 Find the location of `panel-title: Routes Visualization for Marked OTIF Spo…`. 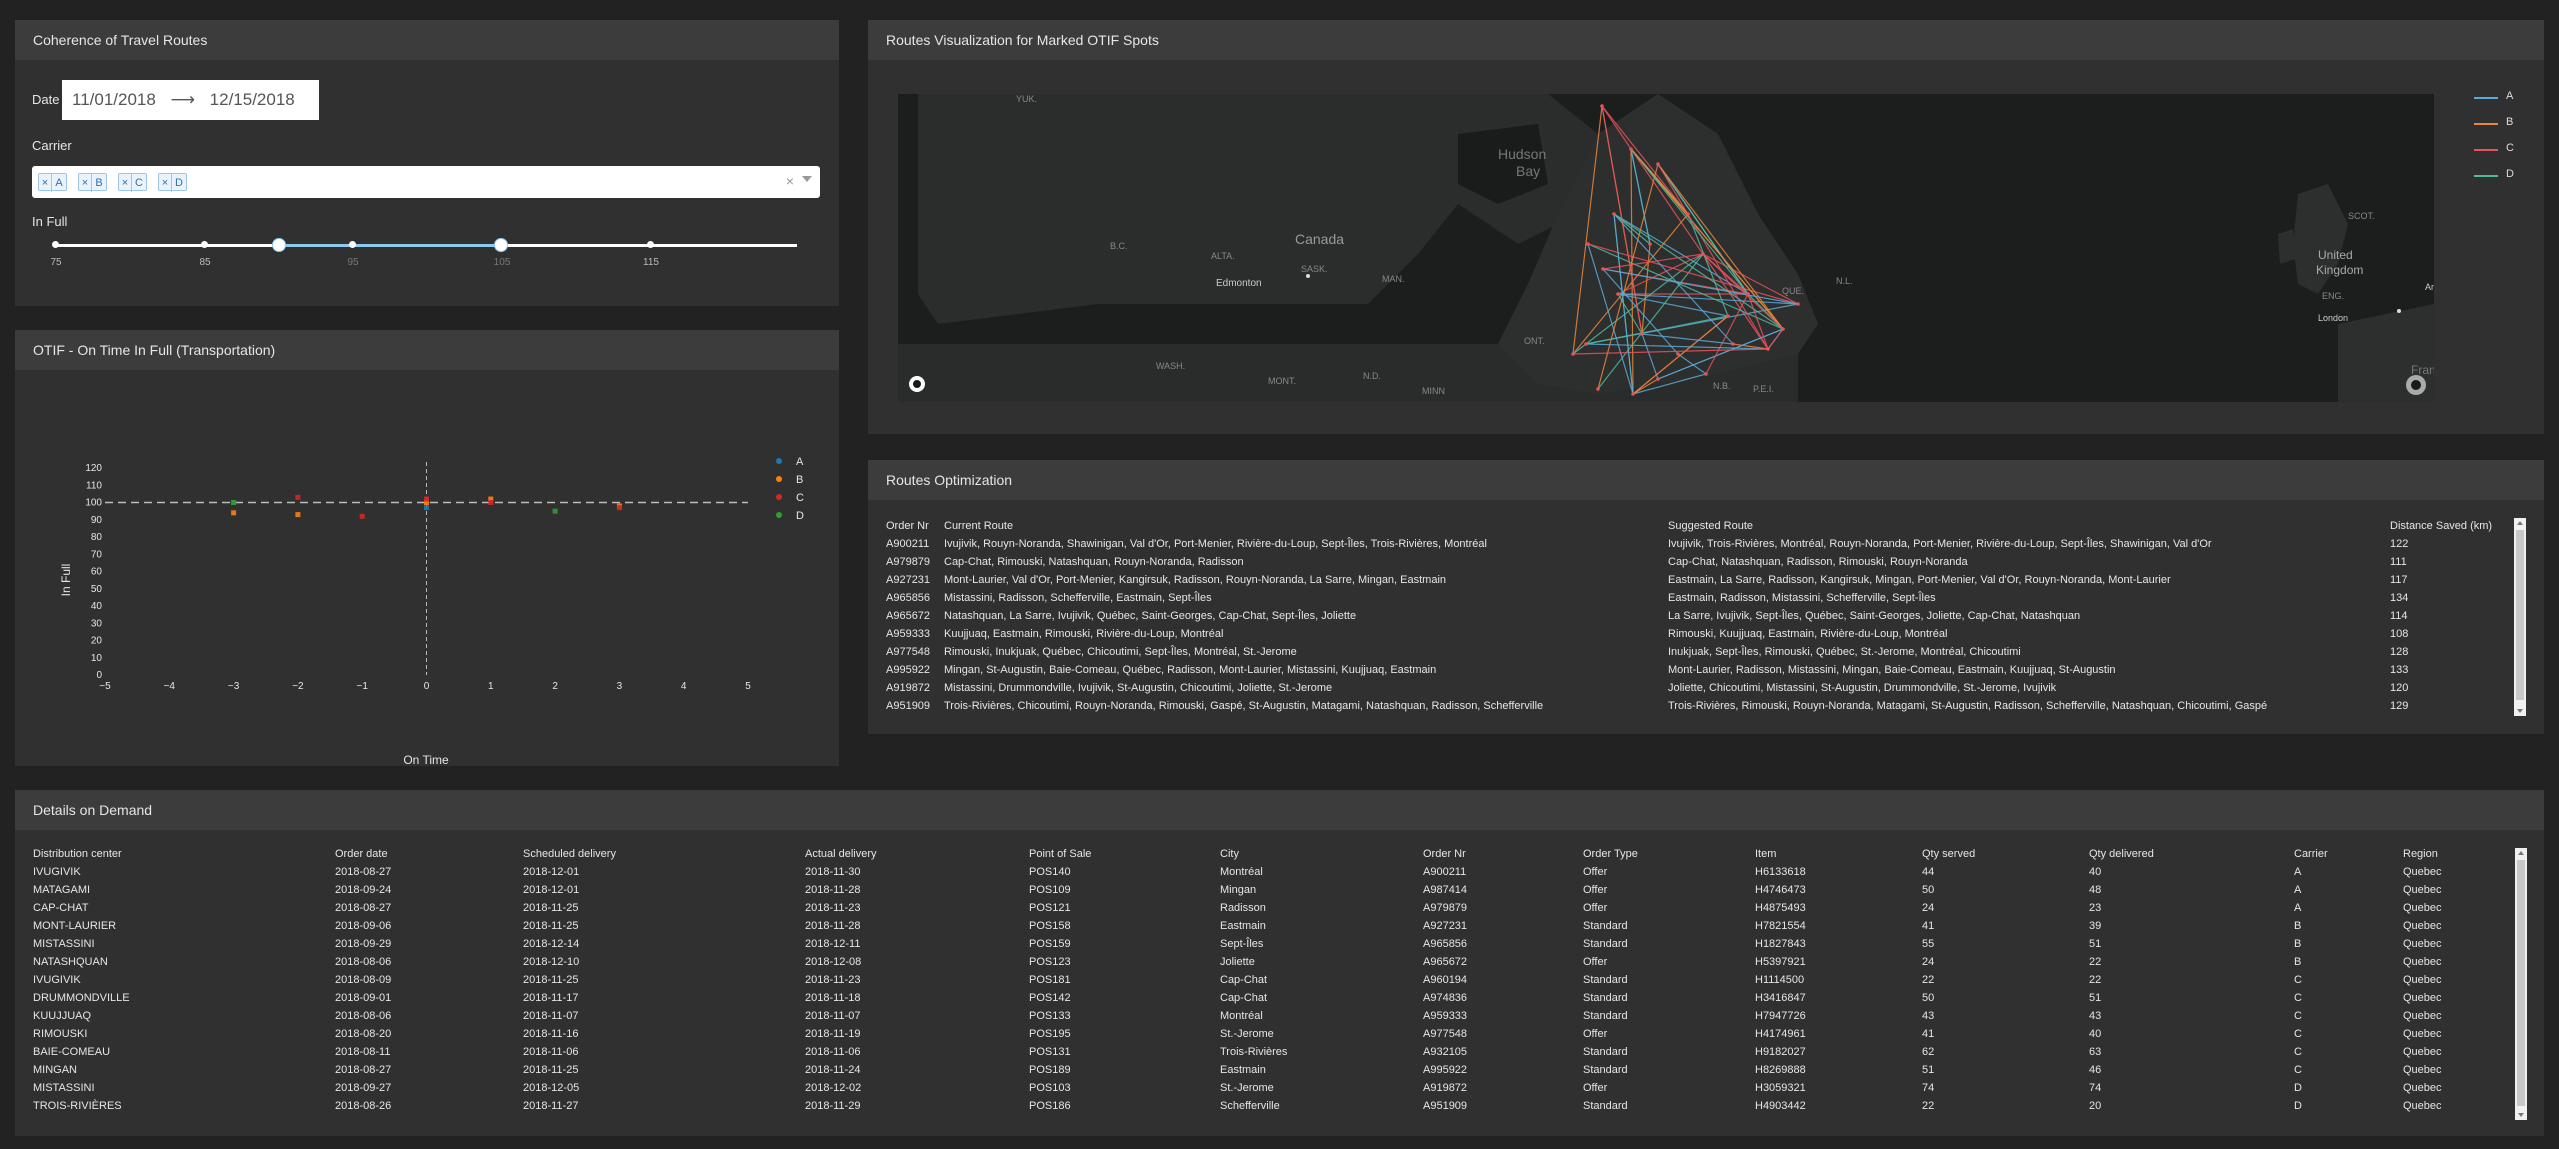

panel-title: Routes Visualization for Marked OTIF Spo… is located at coordinates (1706, 40).